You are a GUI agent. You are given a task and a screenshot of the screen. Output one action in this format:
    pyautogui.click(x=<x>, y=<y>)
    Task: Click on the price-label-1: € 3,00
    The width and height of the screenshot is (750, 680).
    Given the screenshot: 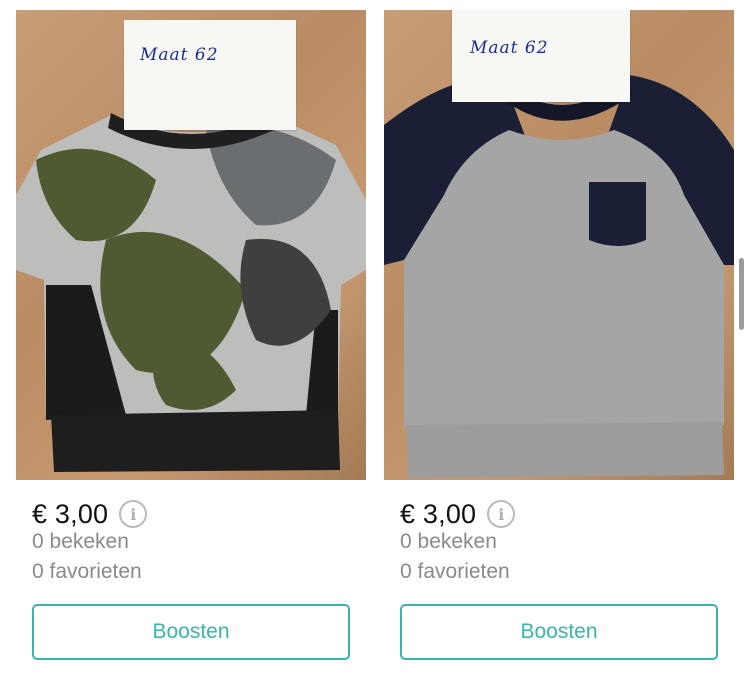 What is the action you would take?
    pyautogui.click(x=70, y=513)
    